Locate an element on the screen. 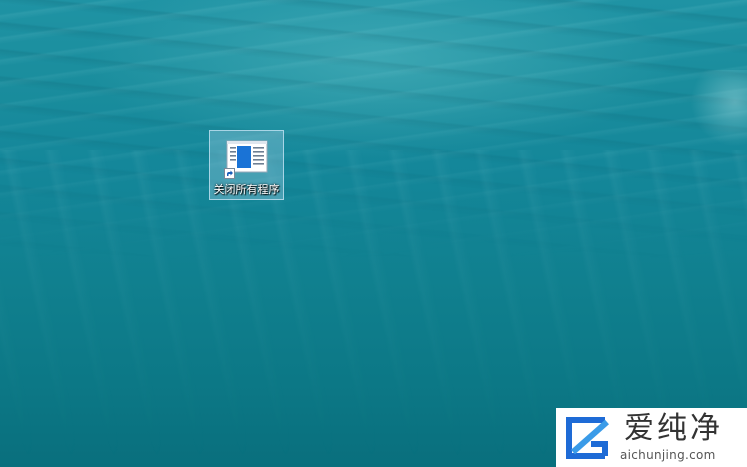 The width and height of the screenshot is (747, 467). watermark-title: 爱纯净 is located at coordinates (673, 428).